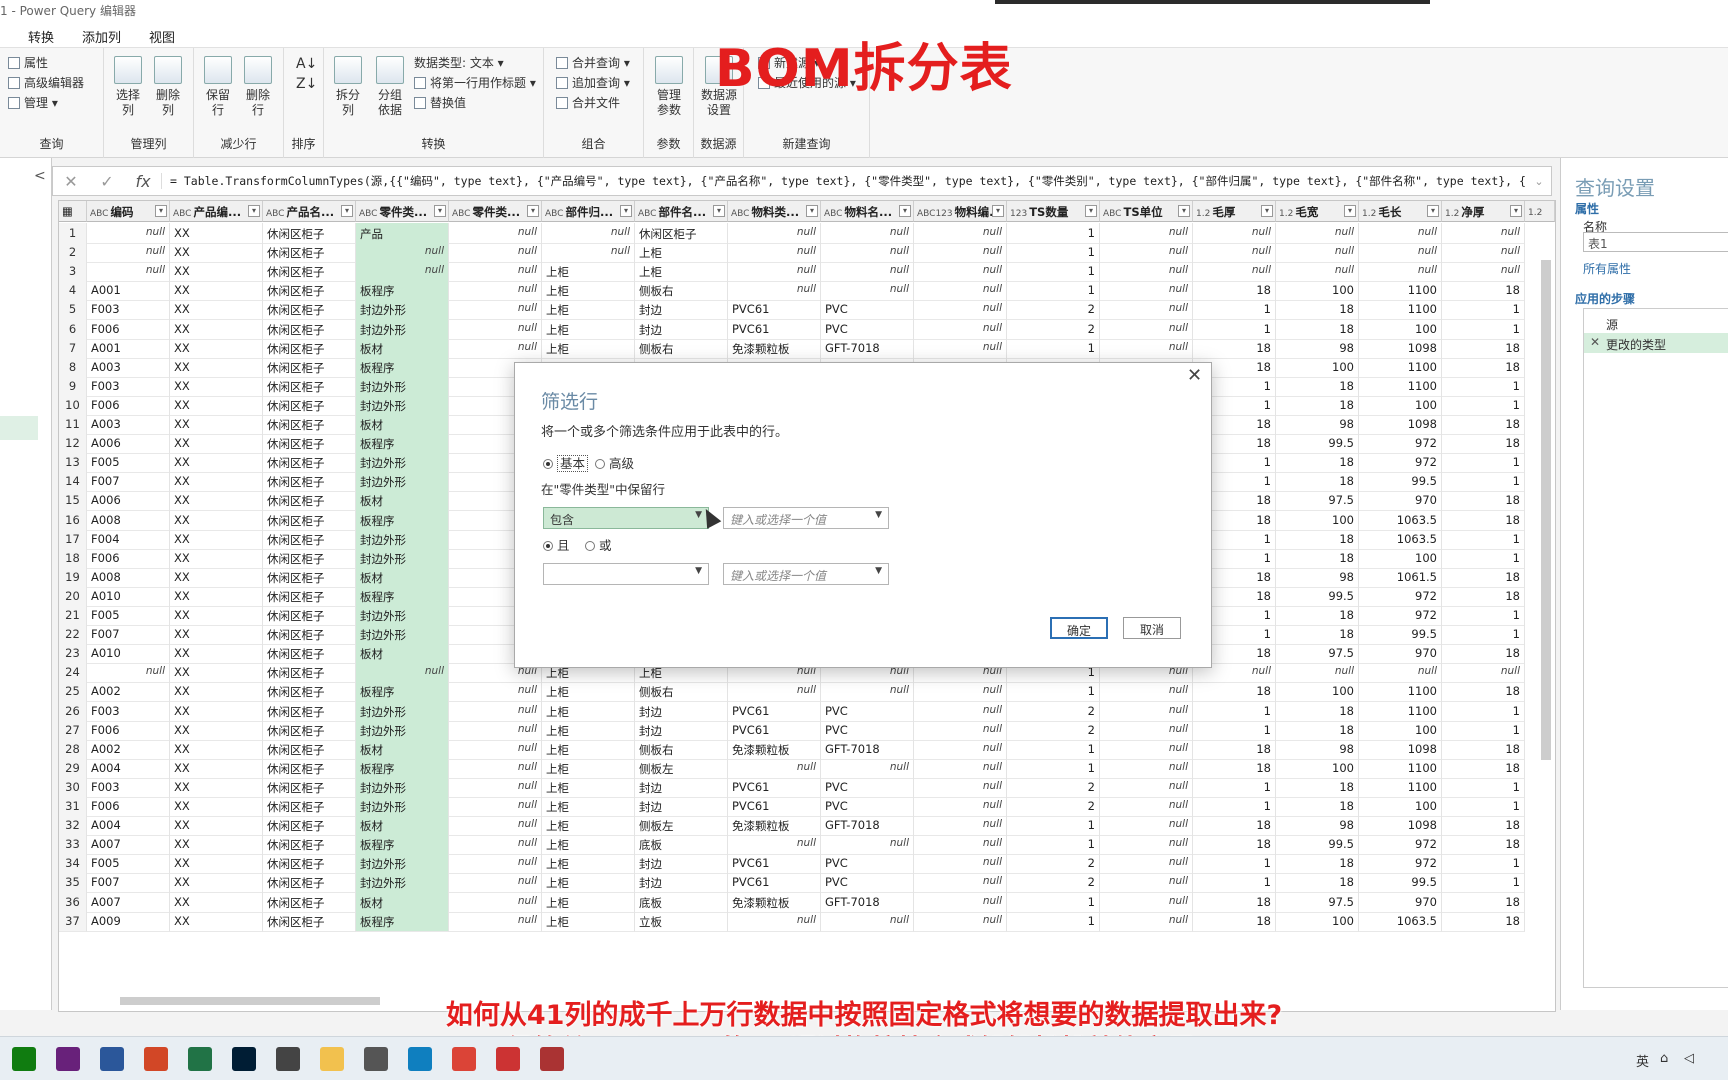 Image resolution: width=1728 pixels, height=1080 pixels. Describe the element at coordinates (1400, 329) in the screenshot. I see `table-cell: 100` at that location.